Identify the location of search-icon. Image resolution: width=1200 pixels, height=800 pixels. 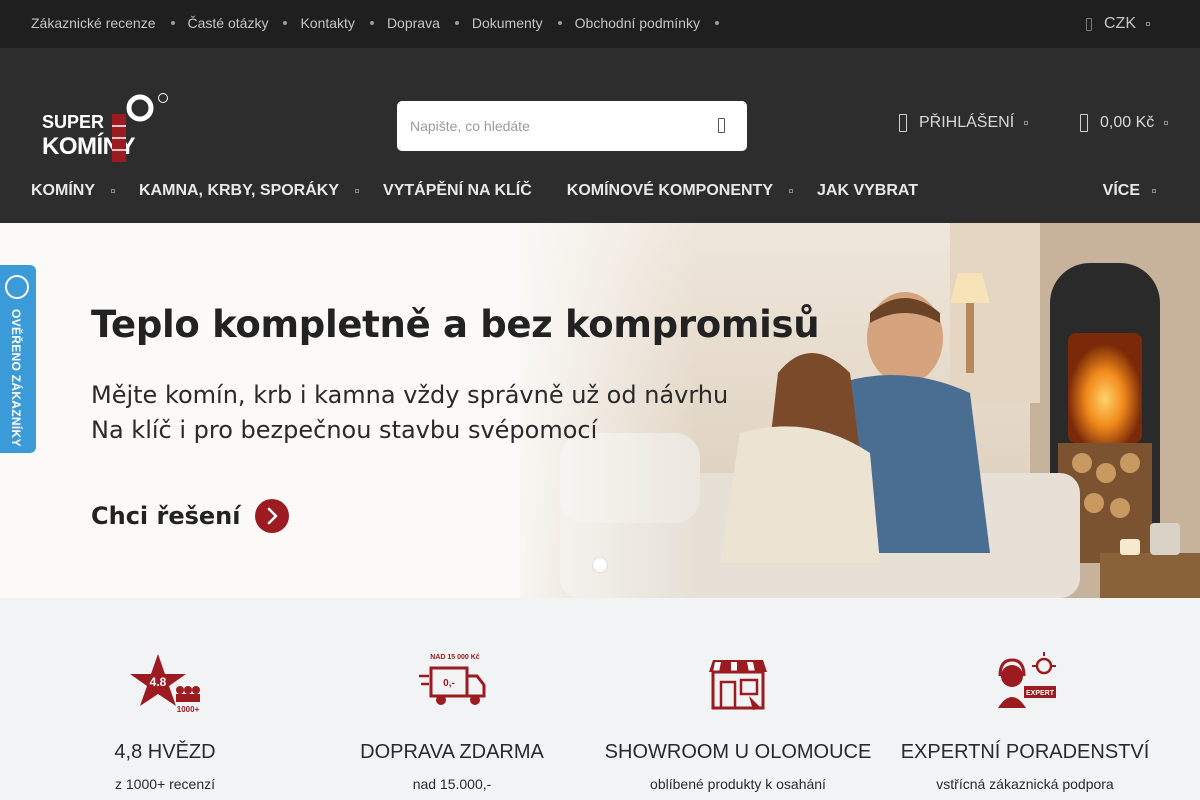
(721, 125).